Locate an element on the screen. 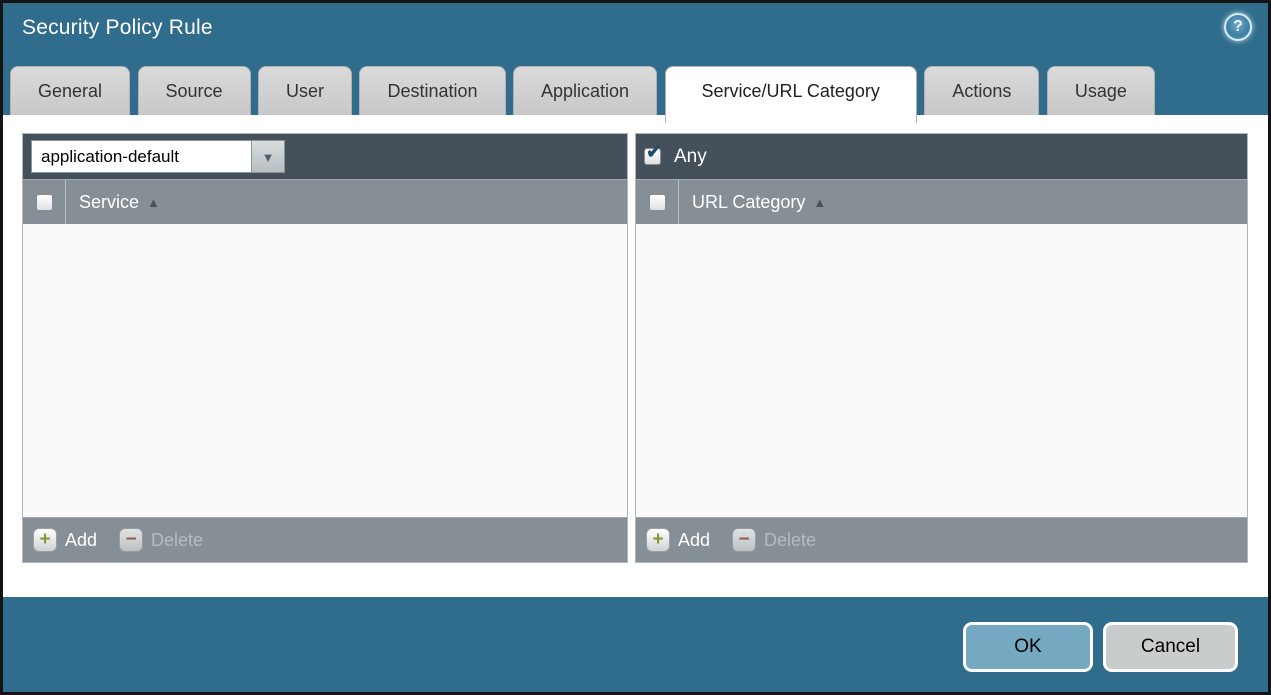  tab-general: General is located at coordinates (70, 90).